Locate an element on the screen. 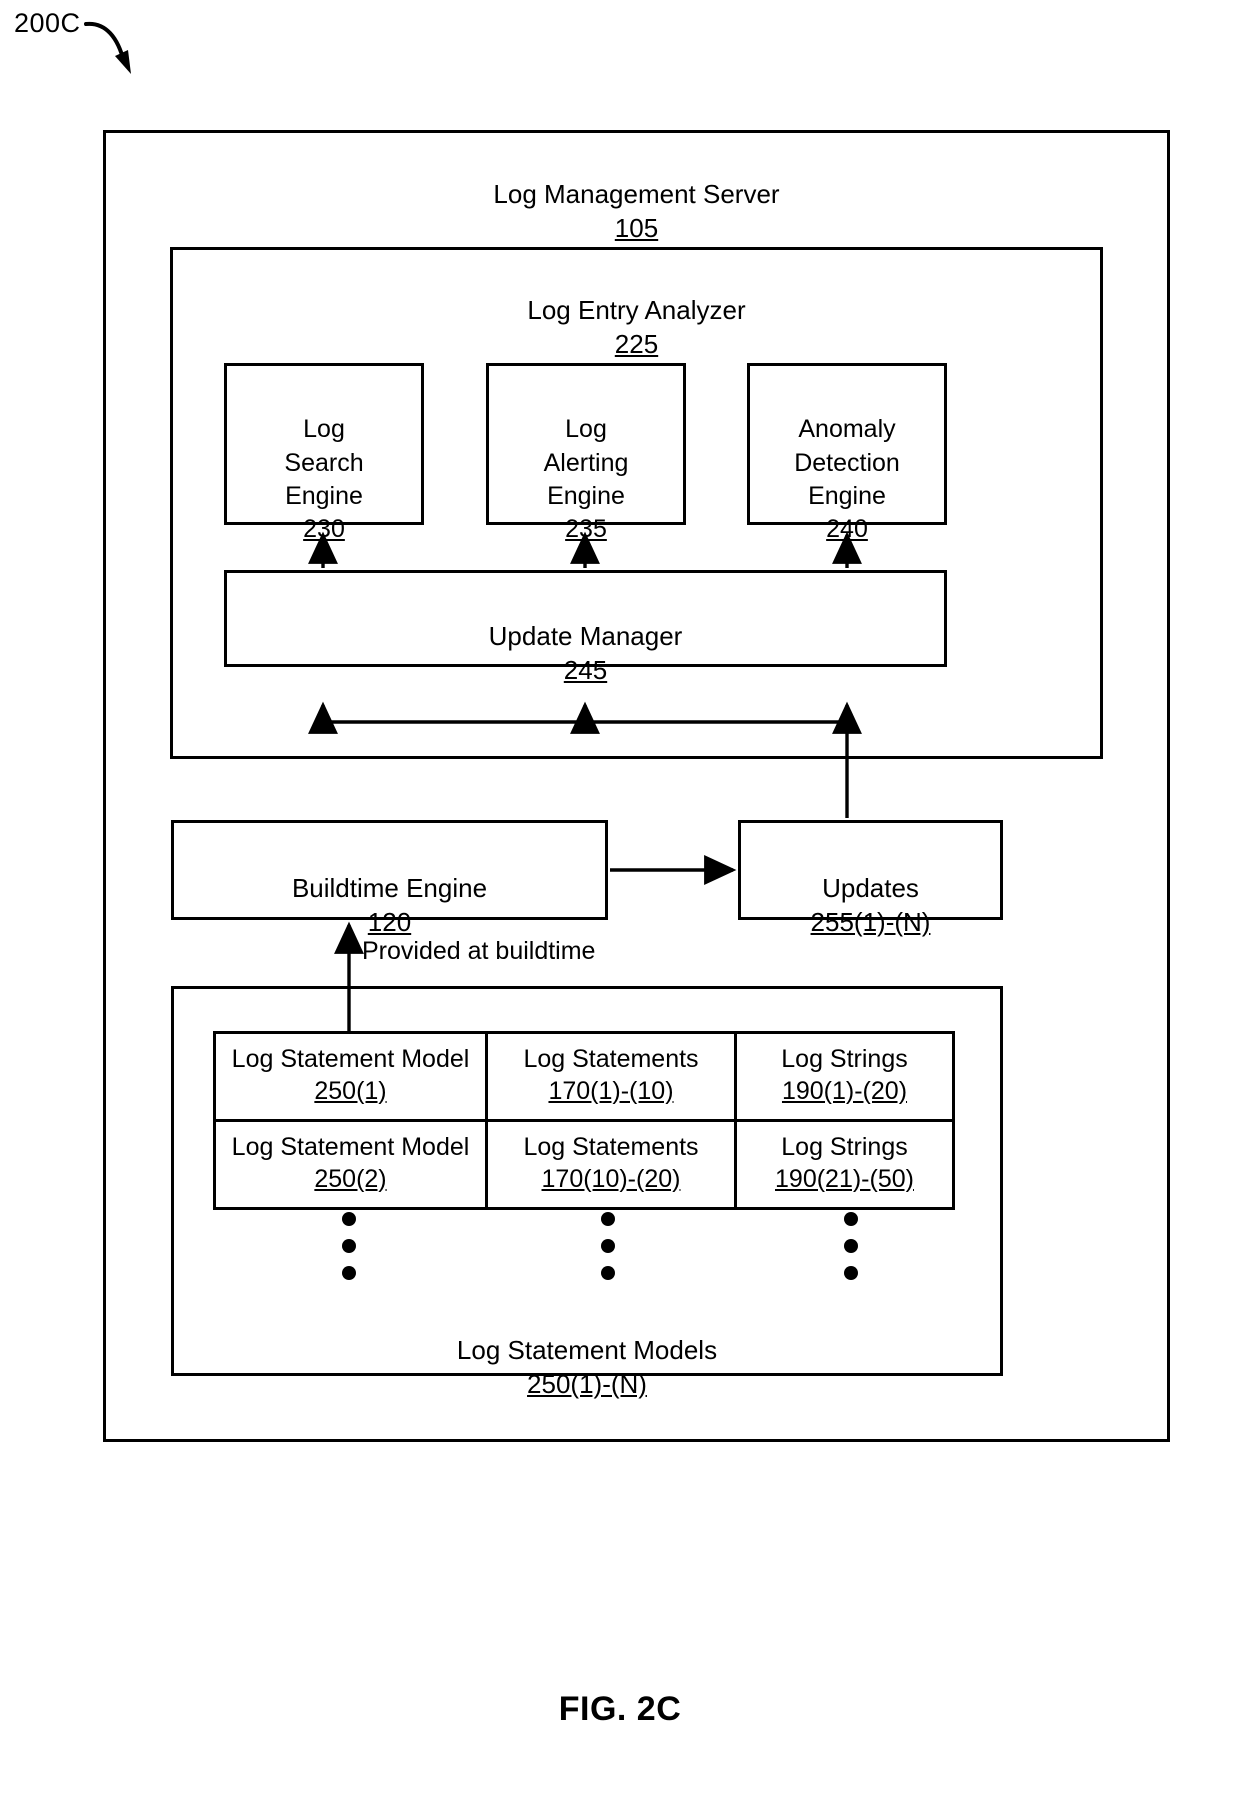 The width and height of the screenshot is (1240, 1800). ellipsis-column-strings is located at coordinates (851, 1252).